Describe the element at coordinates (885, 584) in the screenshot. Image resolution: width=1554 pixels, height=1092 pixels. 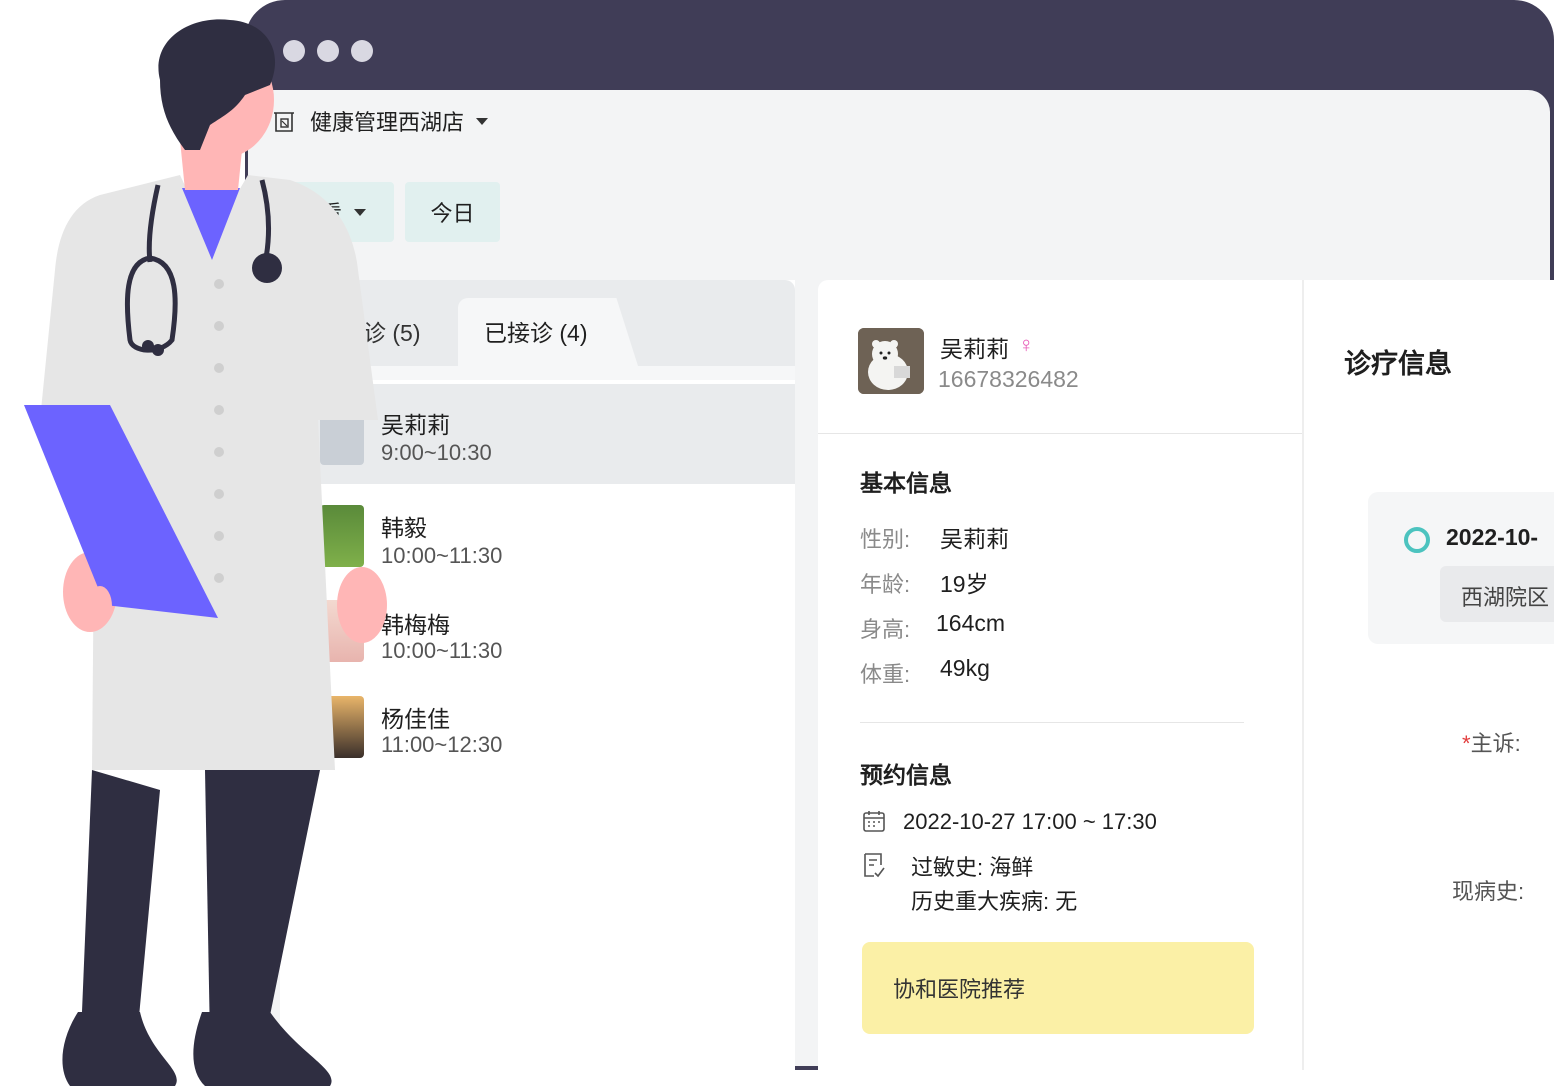
I see `field-label: 年龄:` at that location.